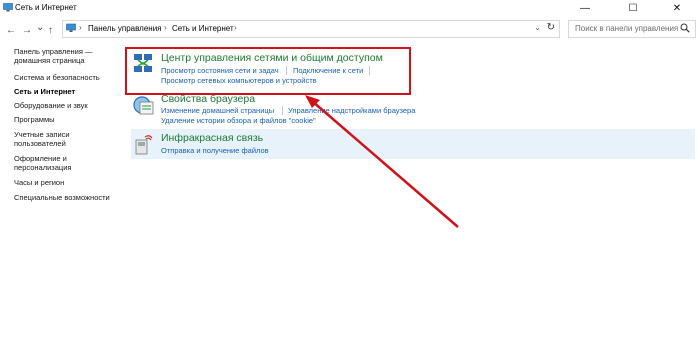  What do you see at coordinates (382, 161) in the screenshot?
I see `annotation-arrow` at bounding box center [382, 161].